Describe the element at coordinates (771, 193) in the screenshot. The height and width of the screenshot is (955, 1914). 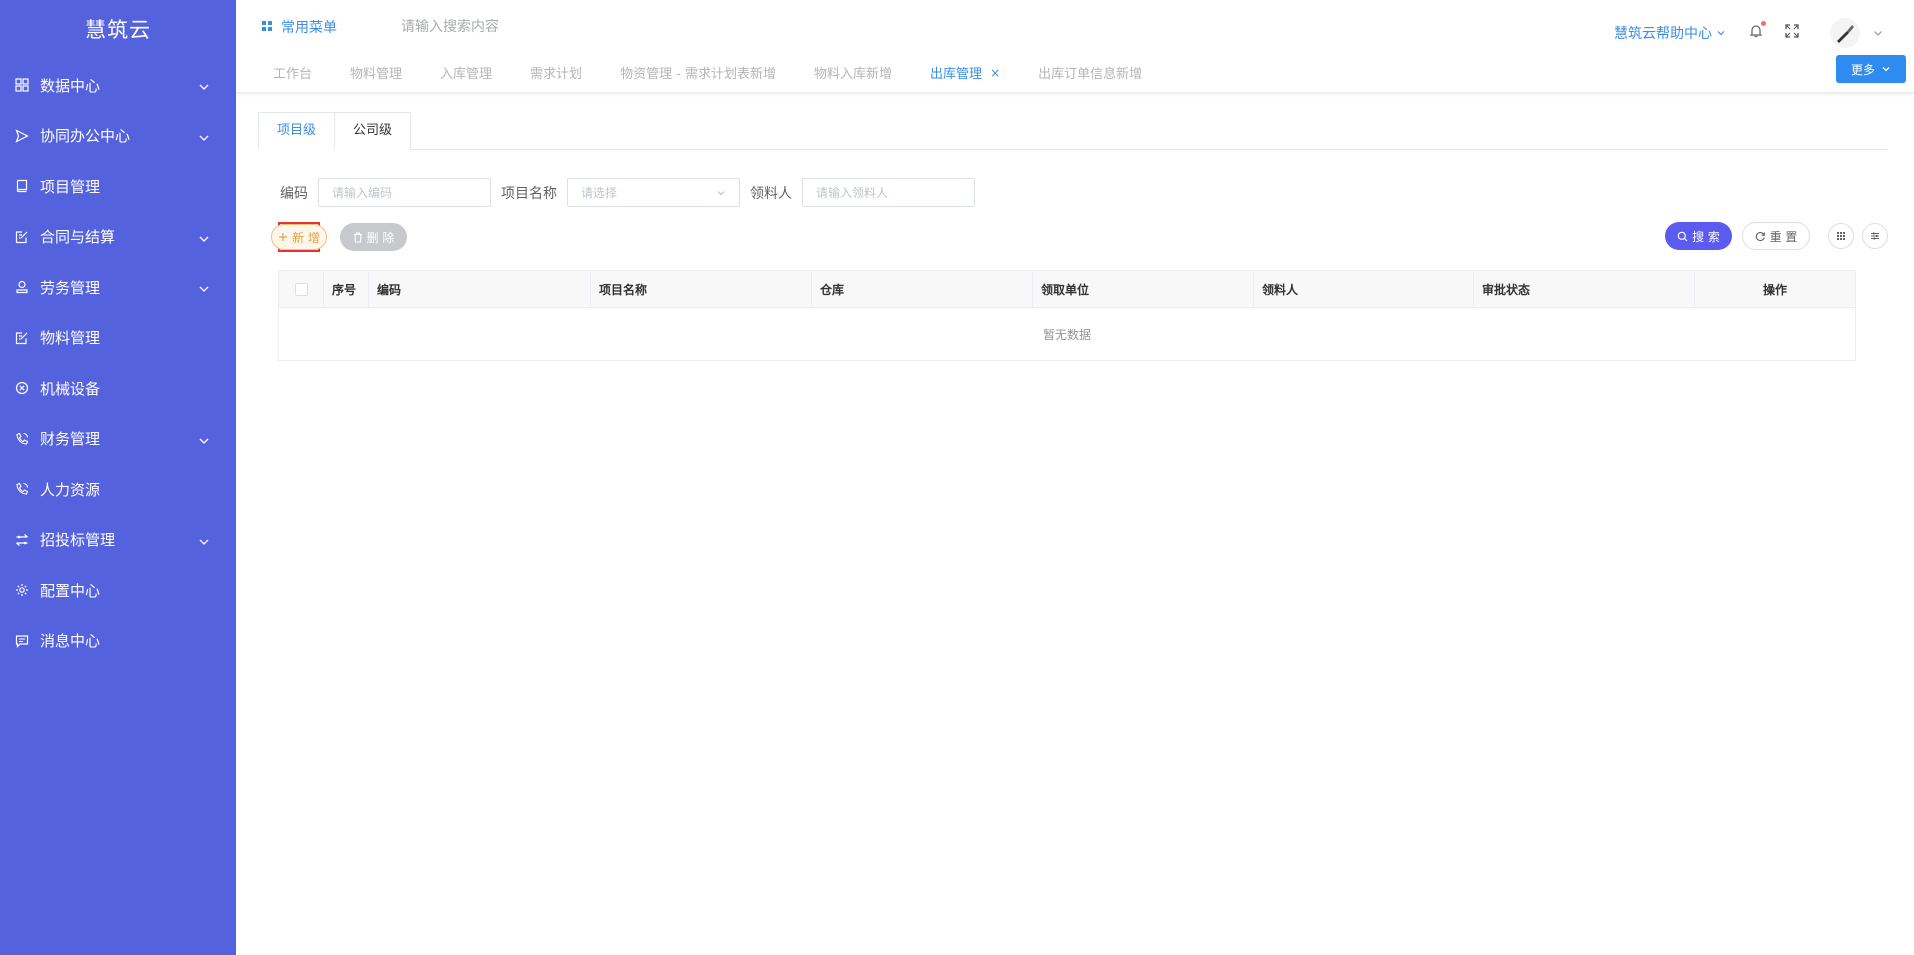
I see `receiver-label: 领料人` at that location.